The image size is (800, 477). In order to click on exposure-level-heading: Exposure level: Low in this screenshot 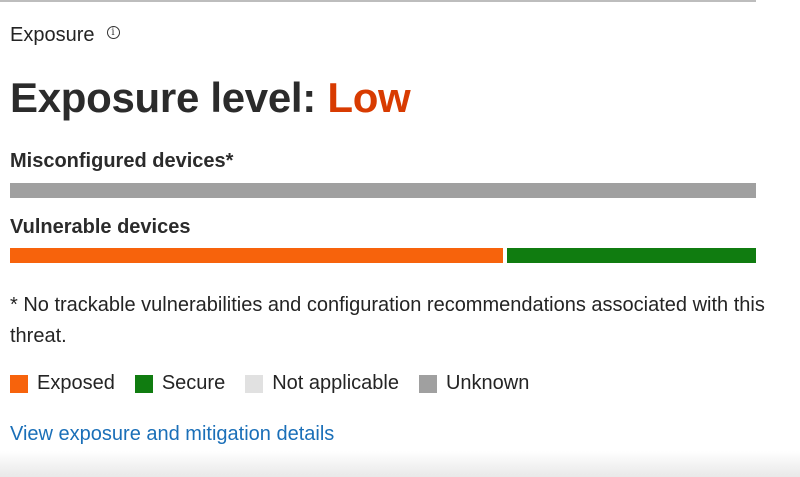, I will do `click(210, 98)`.